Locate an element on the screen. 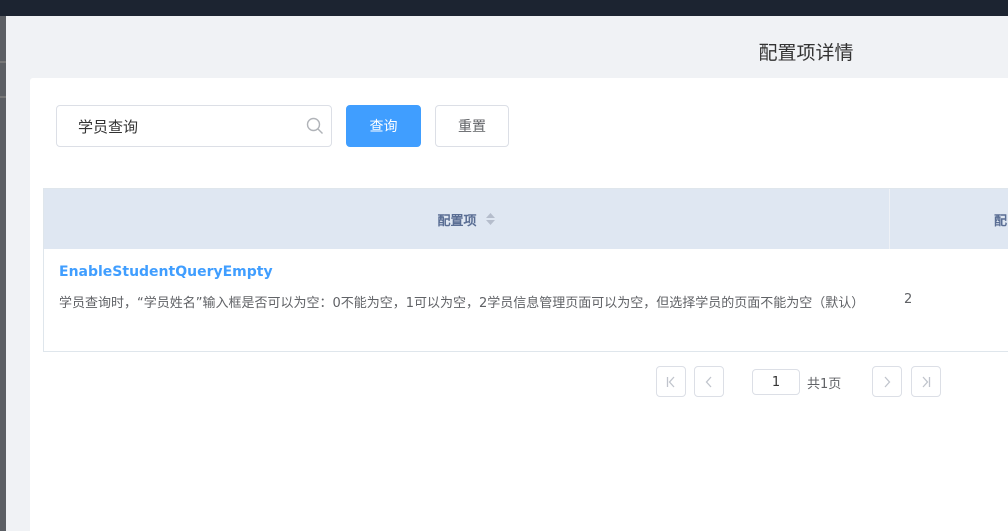 The width and height of the screenshot is (1008, 531). next-page-button is located at coordinates (887, 381).